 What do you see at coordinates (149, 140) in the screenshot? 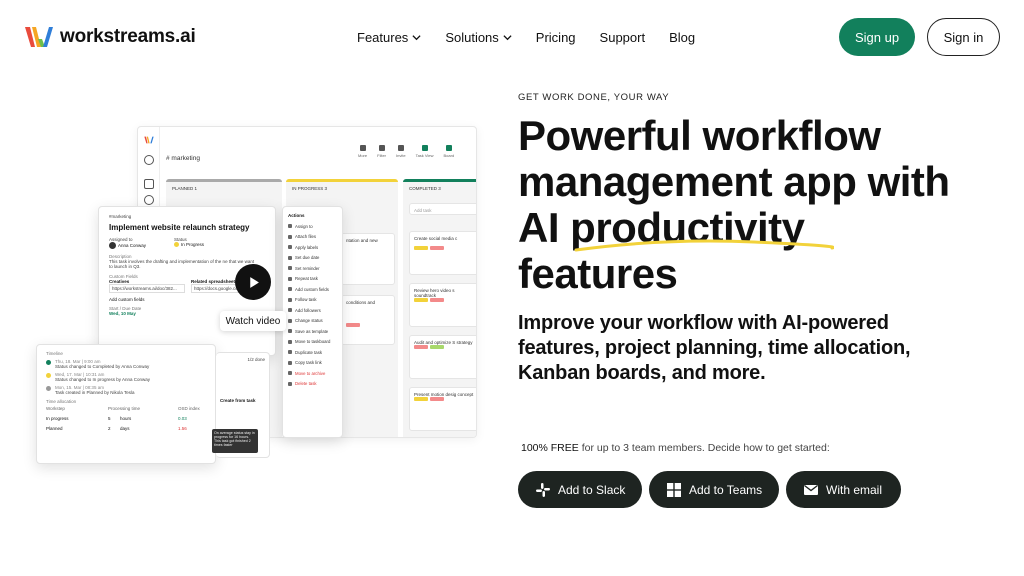
I see `workstreams-logo-icon` at bounding box center [149, 140].